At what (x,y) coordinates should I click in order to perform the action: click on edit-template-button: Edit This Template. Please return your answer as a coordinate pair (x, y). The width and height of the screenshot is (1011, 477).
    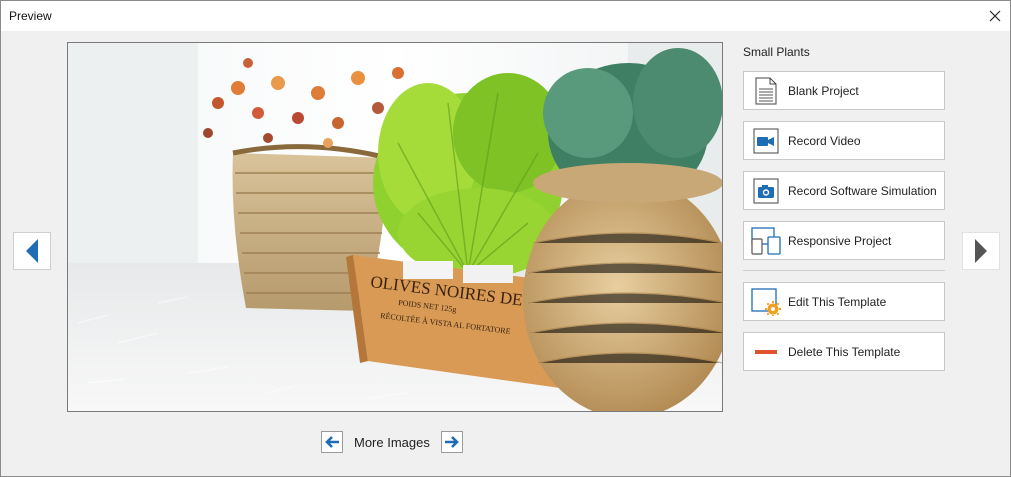
    Looking at the image, I should click on (844, 301).